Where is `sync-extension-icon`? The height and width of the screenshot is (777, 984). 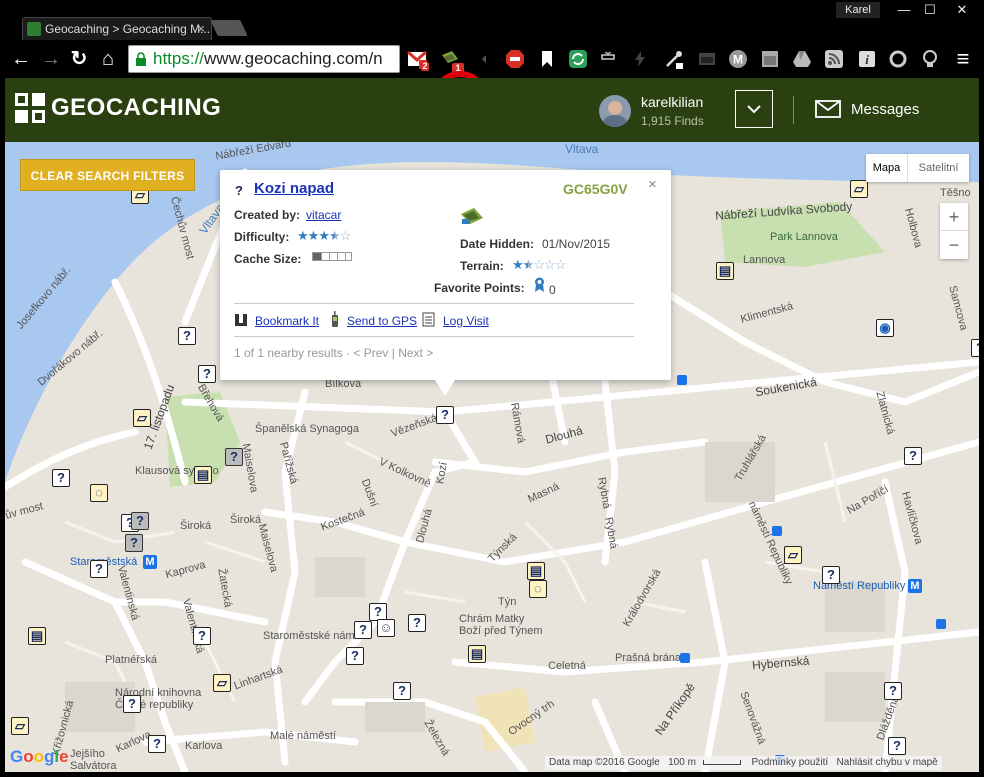
sync-extension-icon is located at coordinates (578, 59).